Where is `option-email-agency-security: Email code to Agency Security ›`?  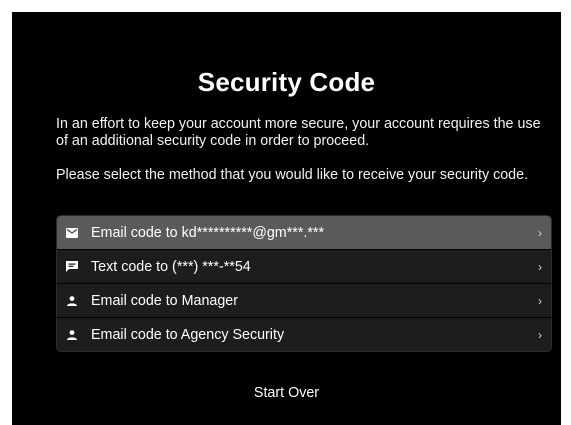 option-email-agency-security: Email code to Agency Security › is located at coordinates (304, 334).